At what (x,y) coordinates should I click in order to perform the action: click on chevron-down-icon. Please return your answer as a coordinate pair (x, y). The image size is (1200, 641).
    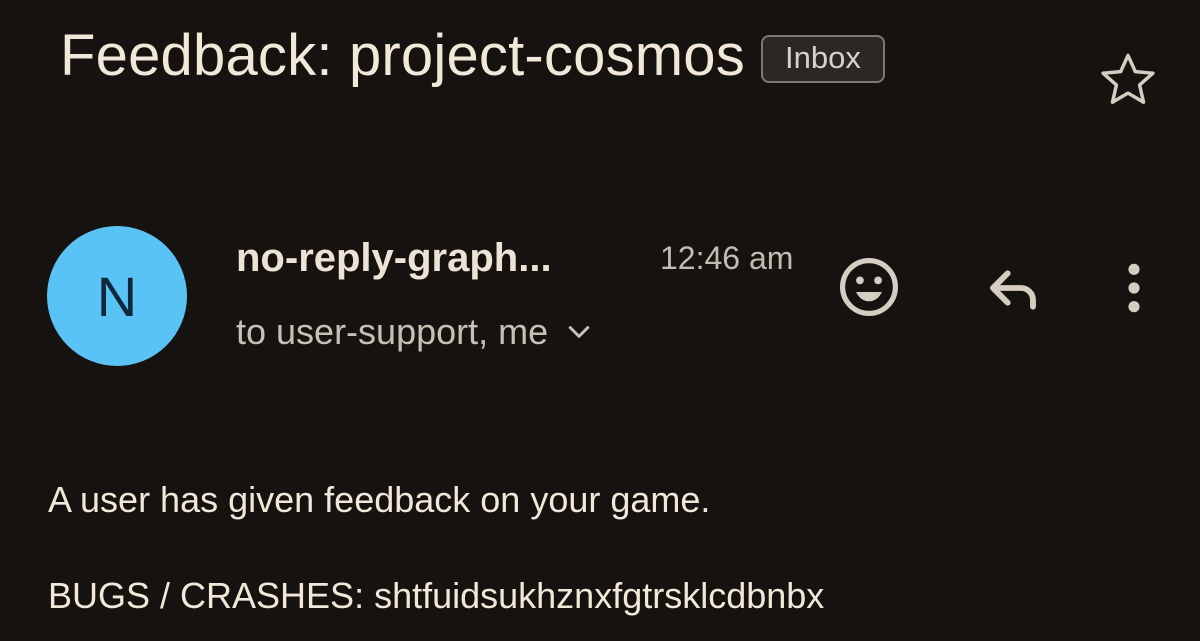
    Looking at the image, I should click on (579, 332).